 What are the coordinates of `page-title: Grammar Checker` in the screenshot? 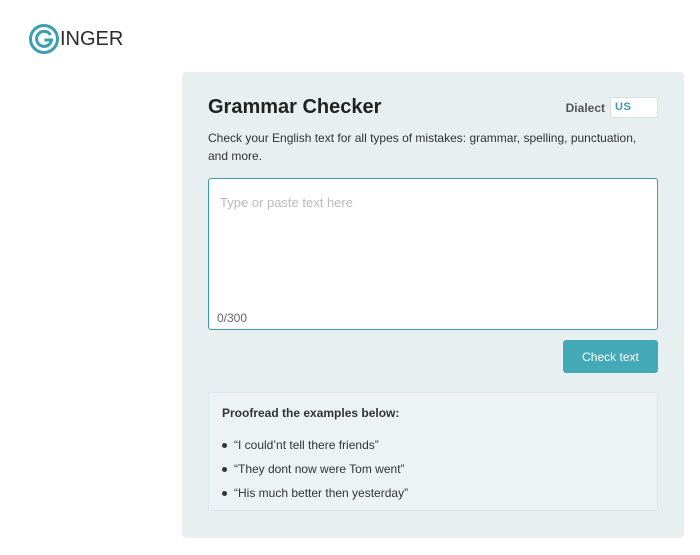 It's located at (295, 107).